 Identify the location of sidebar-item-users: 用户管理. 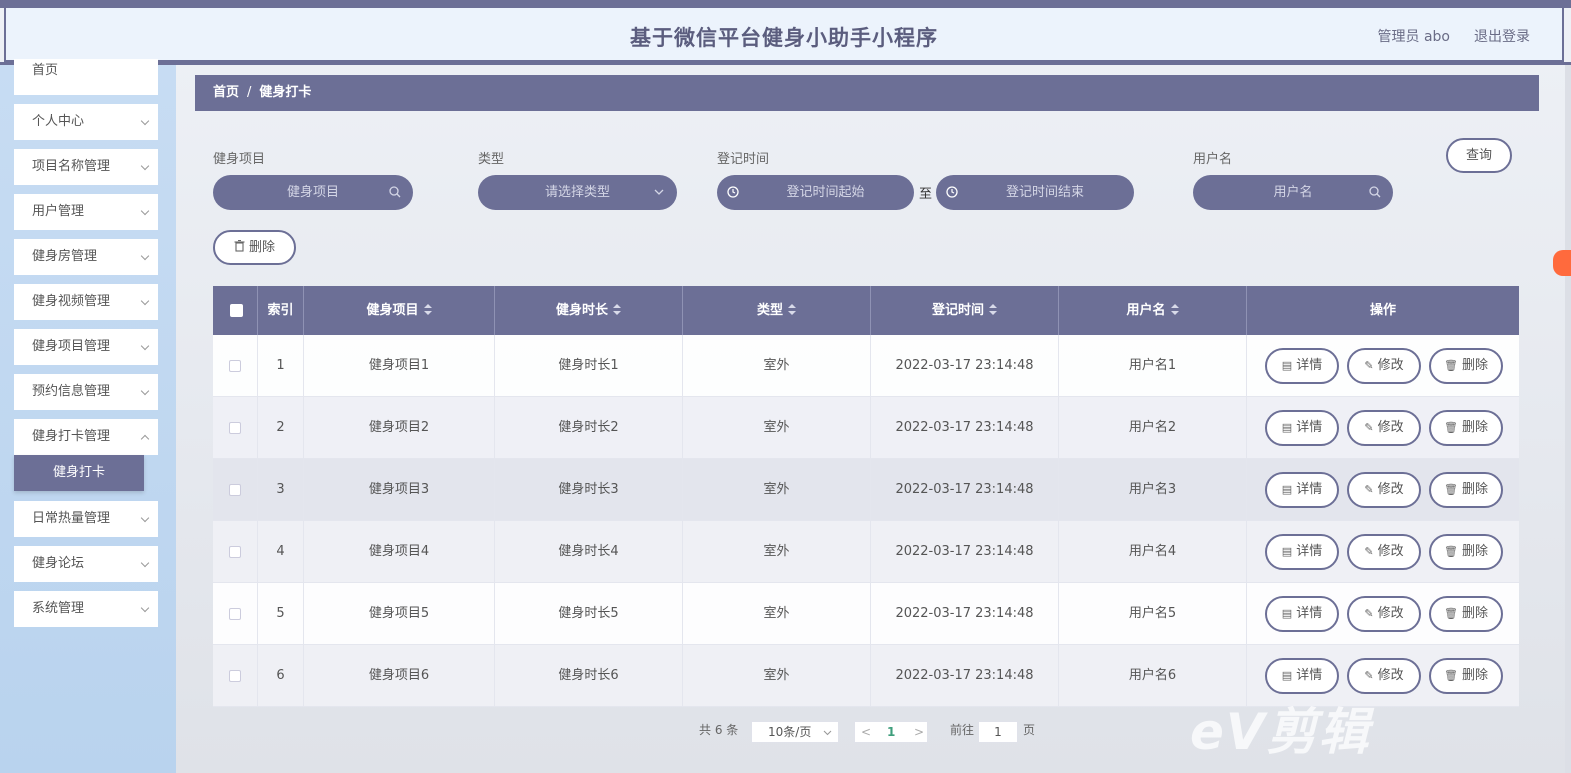
(86, 212).